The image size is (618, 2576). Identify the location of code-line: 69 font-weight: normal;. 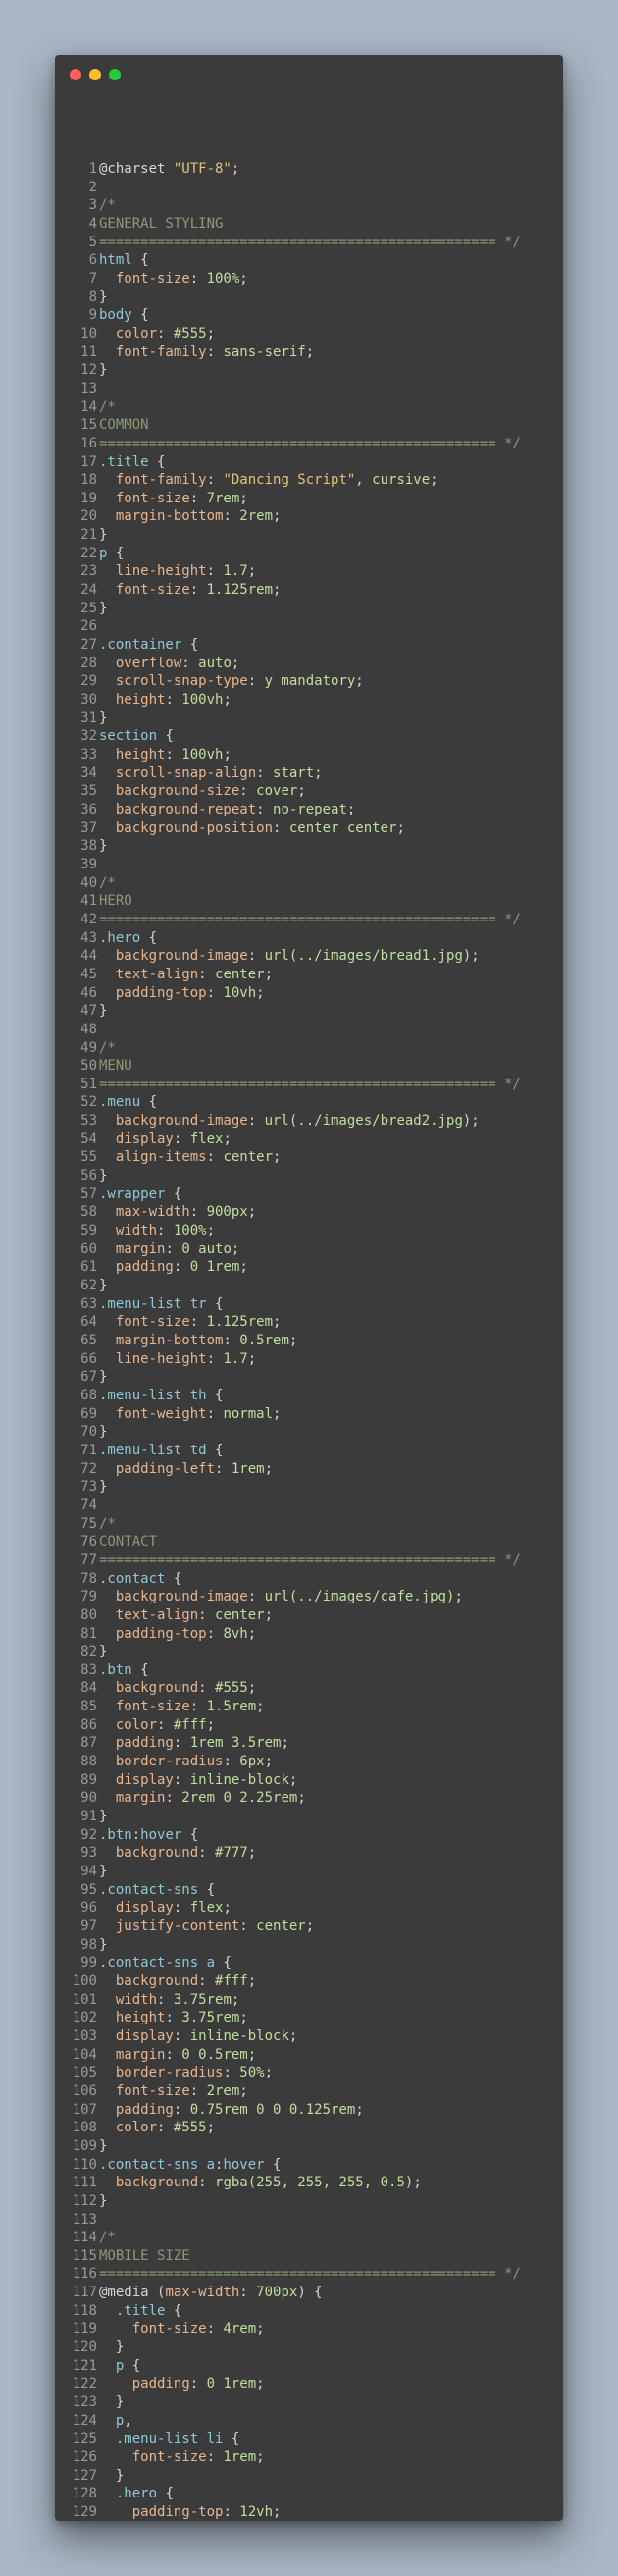
(309, 1414).